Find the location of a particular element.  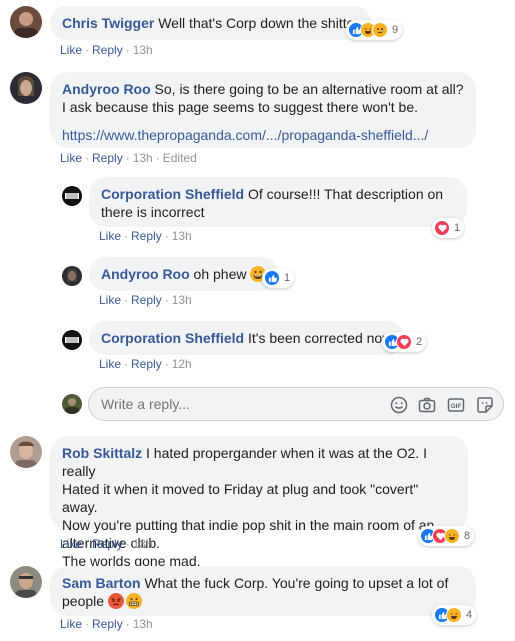

current-user-avatar is located at coordinates (72, 404).